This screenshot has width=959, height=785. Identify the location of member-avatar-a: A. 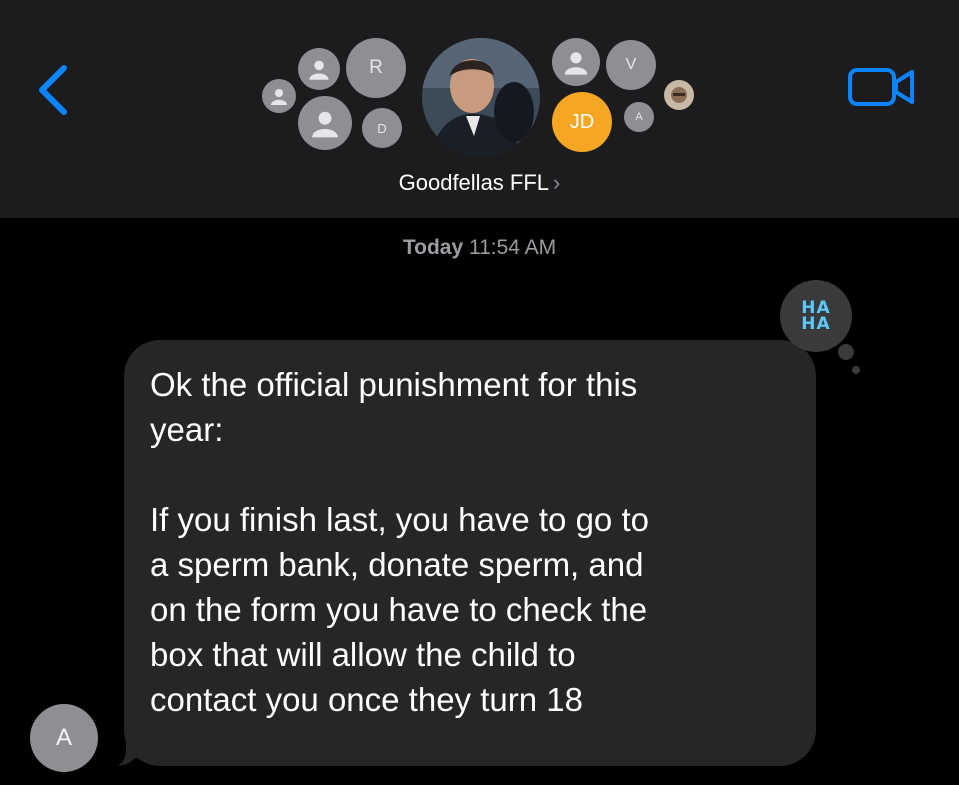
(639, 117).